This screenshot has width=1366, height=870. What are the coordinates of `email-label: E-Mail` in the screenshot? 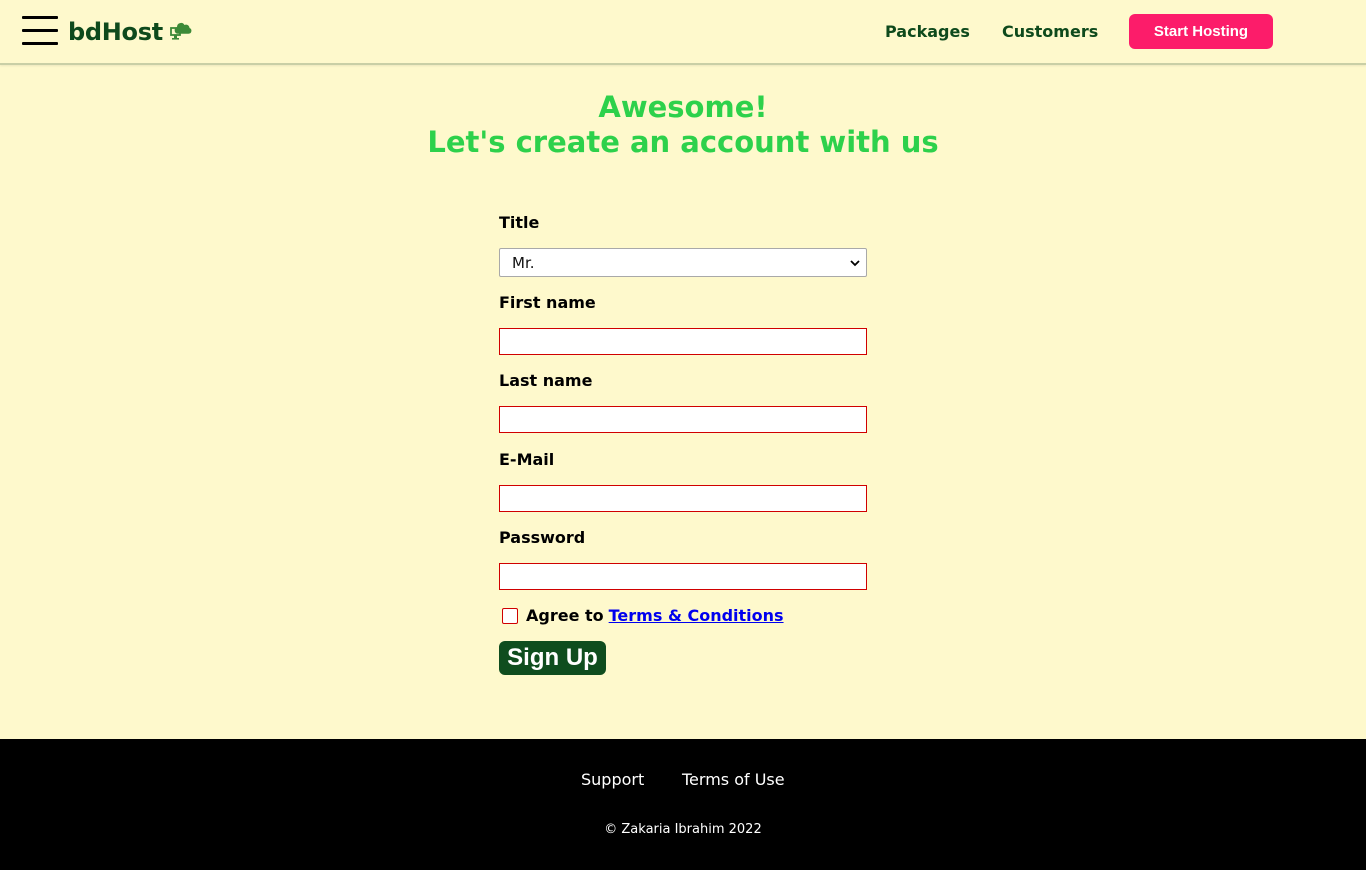 It's located at (527, 459).